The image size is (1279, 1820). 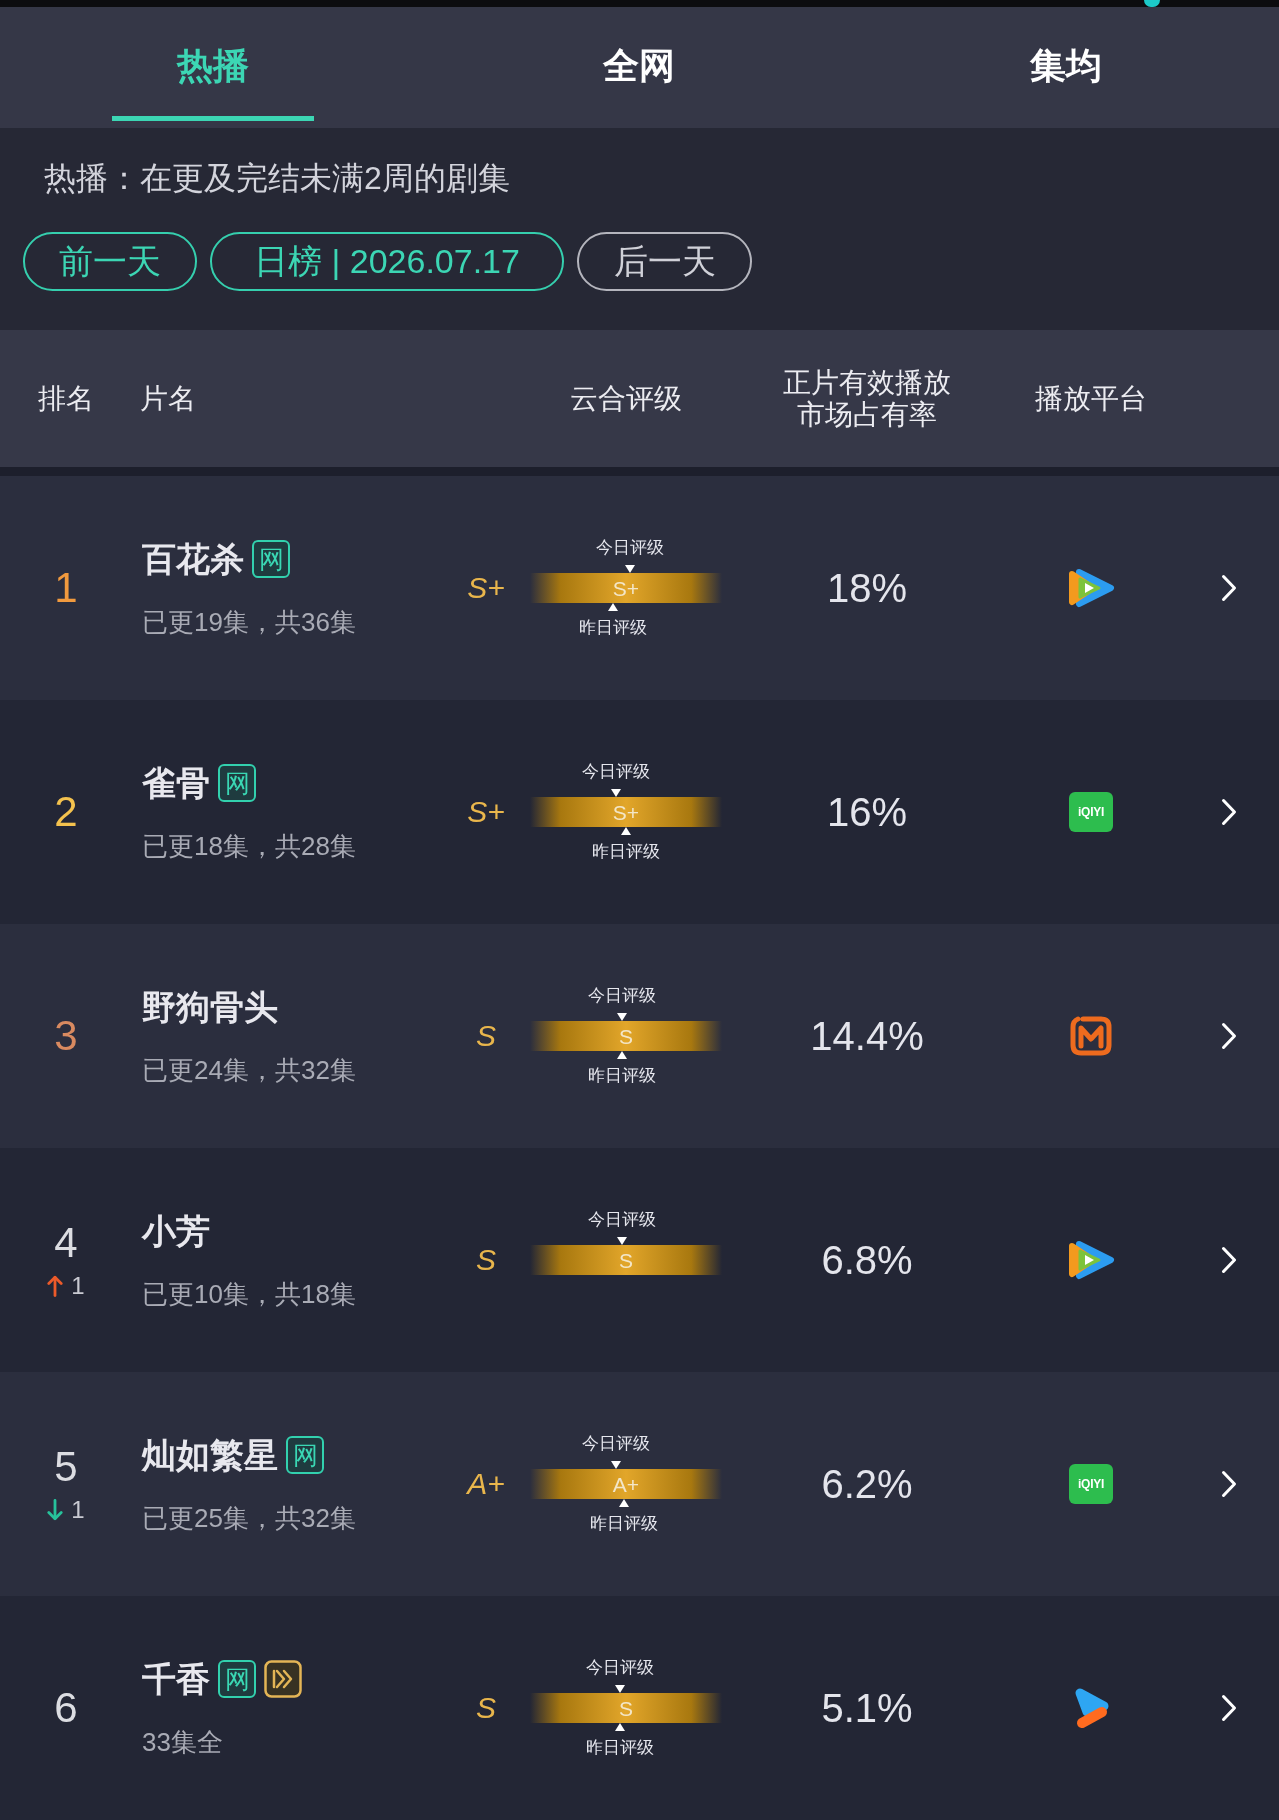 What do you see at coordinates (55, 1286) in the screenshot?
I see `up-arrow-icon` at bounding box center [55, 1286].